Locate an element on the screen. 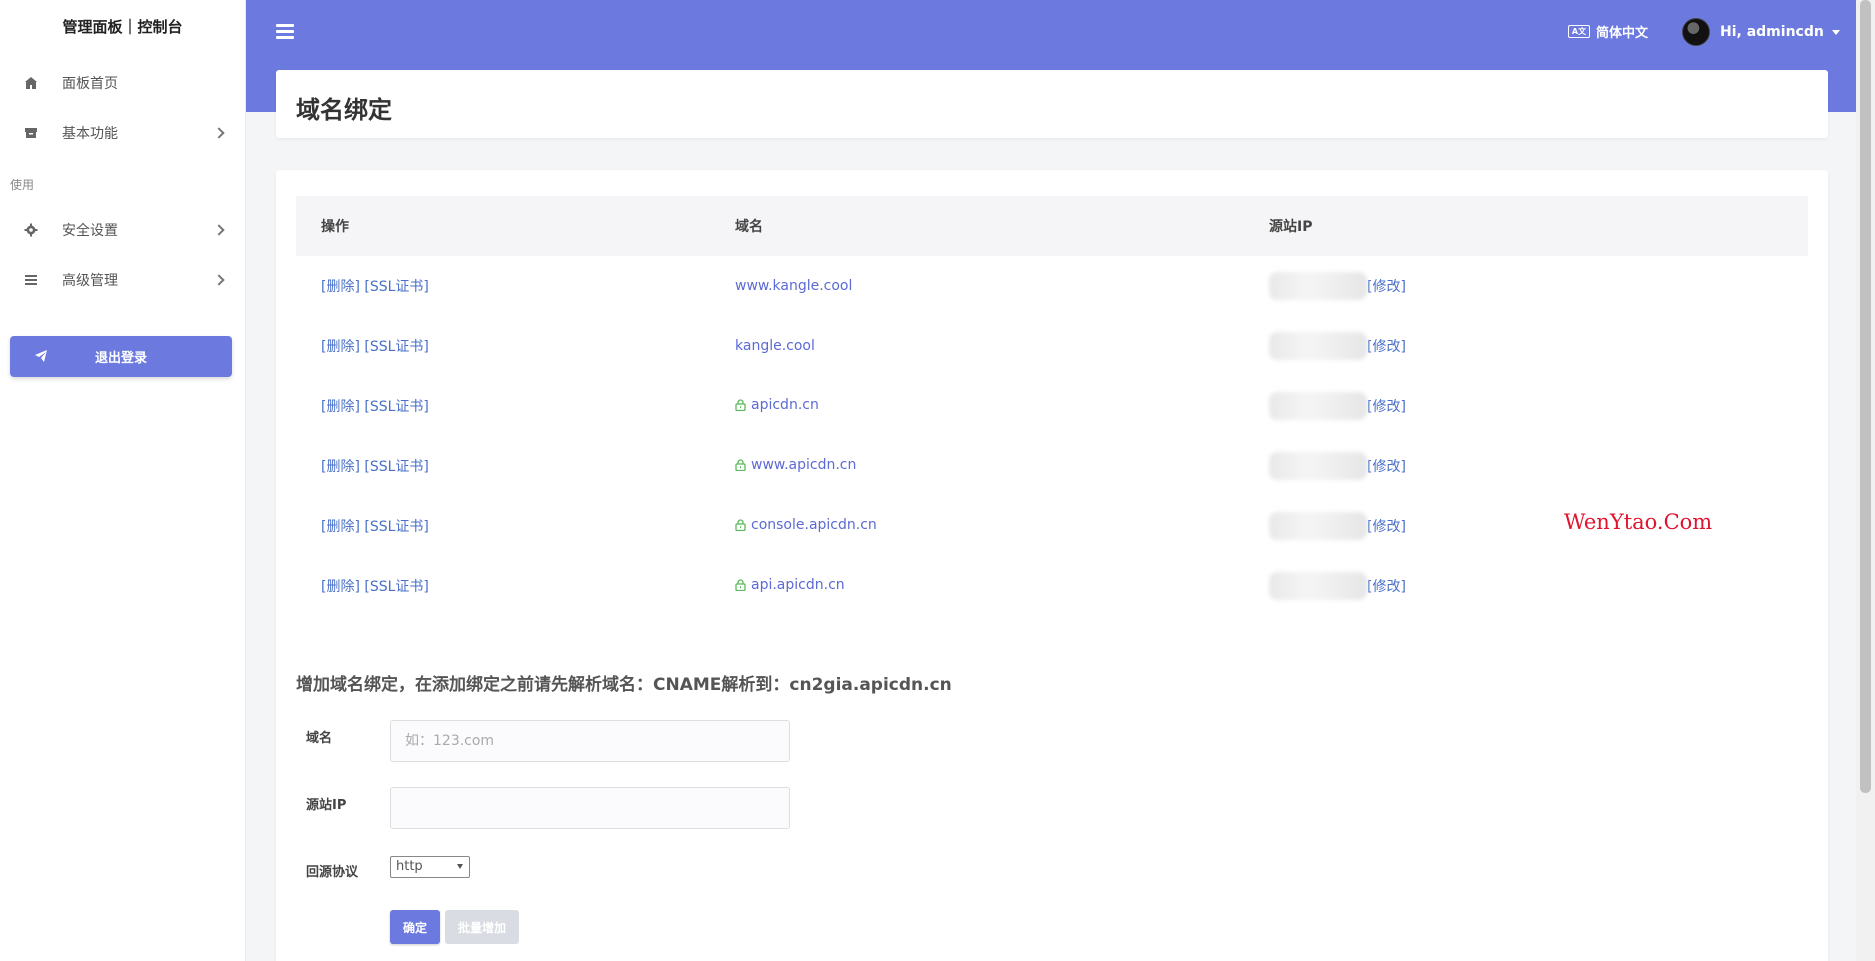 This screenshot has width=1875, height=961. translate-icon: A文 is located at coordinates (1579, 31).